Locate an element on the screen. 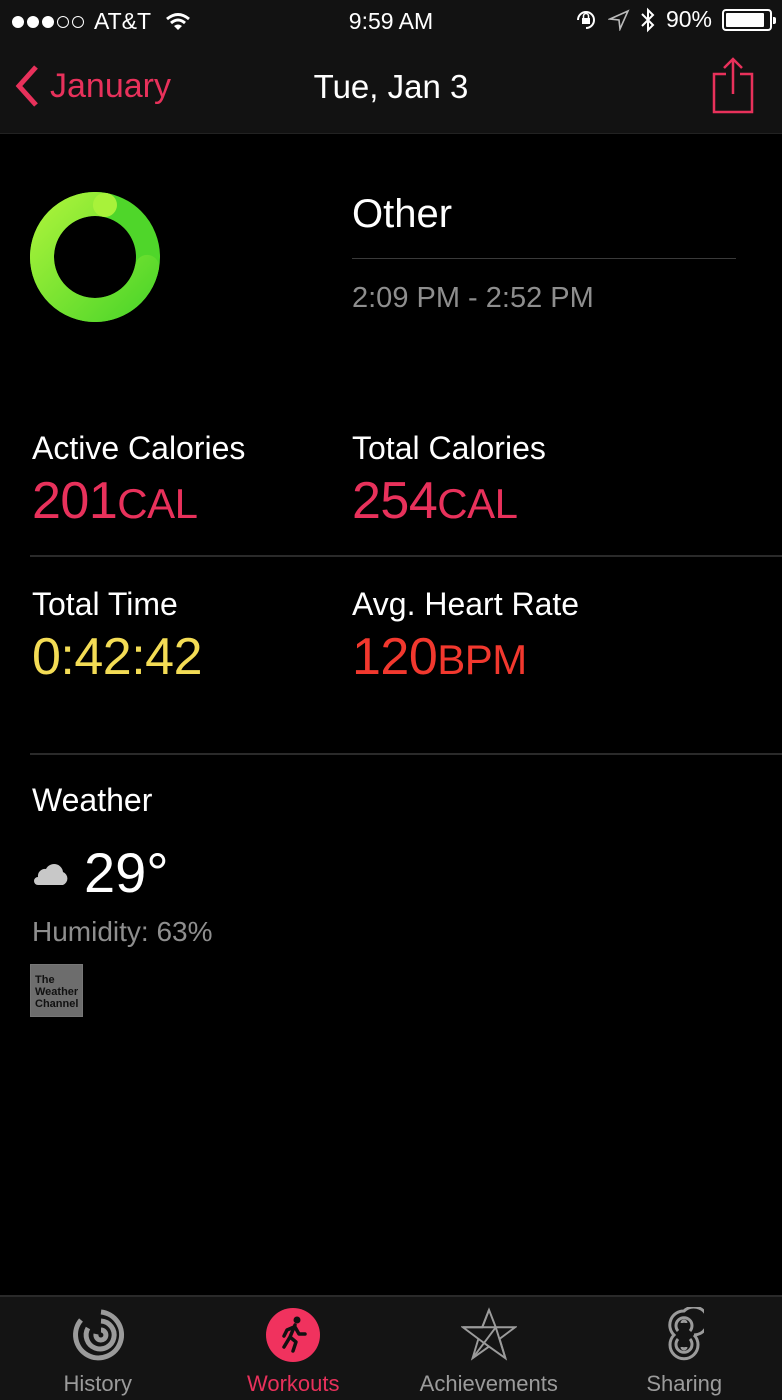 The width and height of the screenshot is (782, 1400). tab-workouts: Workouts is located at coordinates (294, 1348).